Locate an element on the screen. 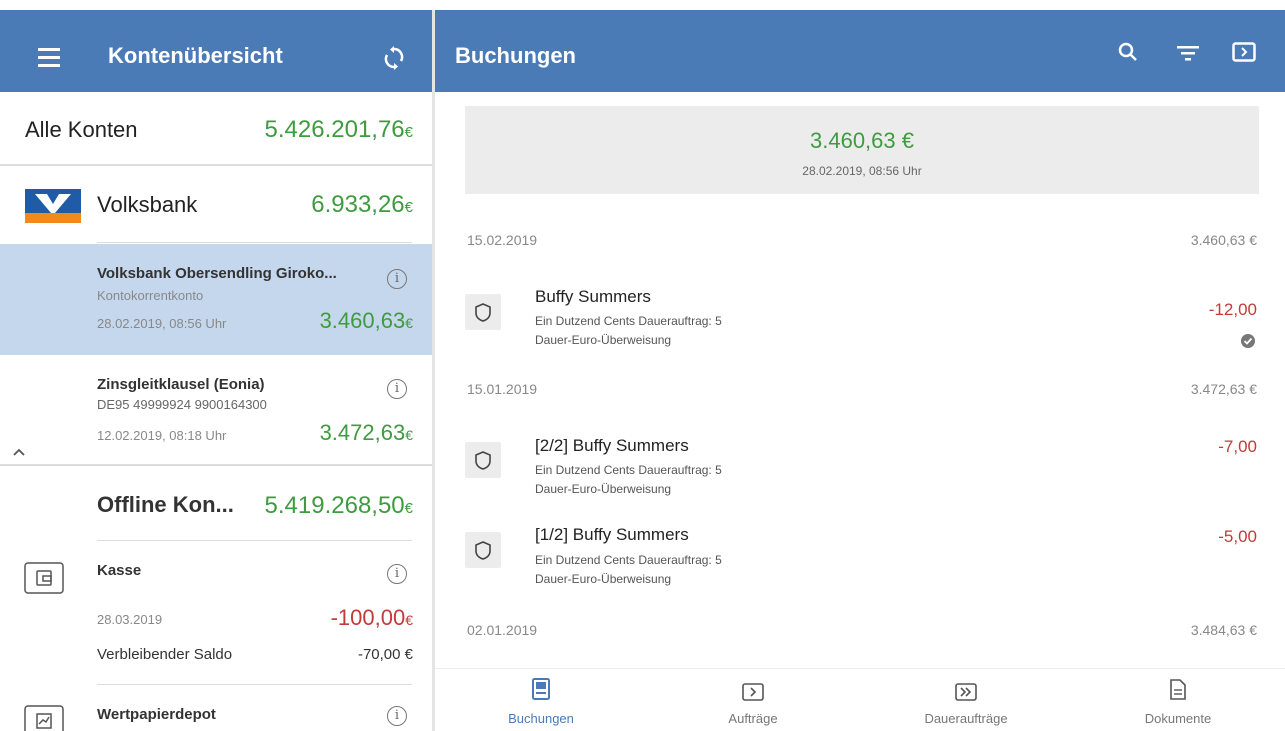 This screenshot has width=1285, height=731. group-balance: 3.472,63 € is located at coordinates (1223, 389).